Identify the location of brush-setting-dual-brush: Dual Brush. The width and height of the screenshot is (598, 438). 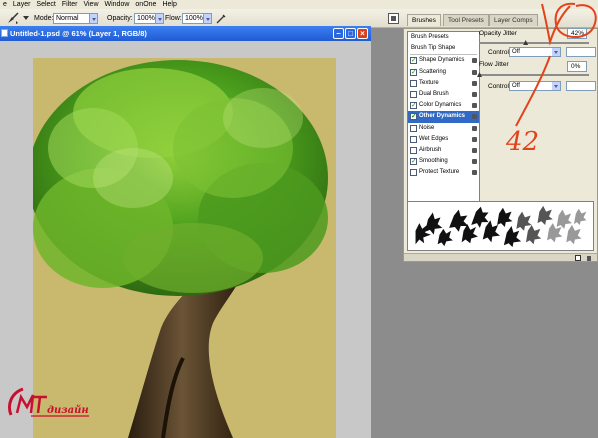
(443, 94).